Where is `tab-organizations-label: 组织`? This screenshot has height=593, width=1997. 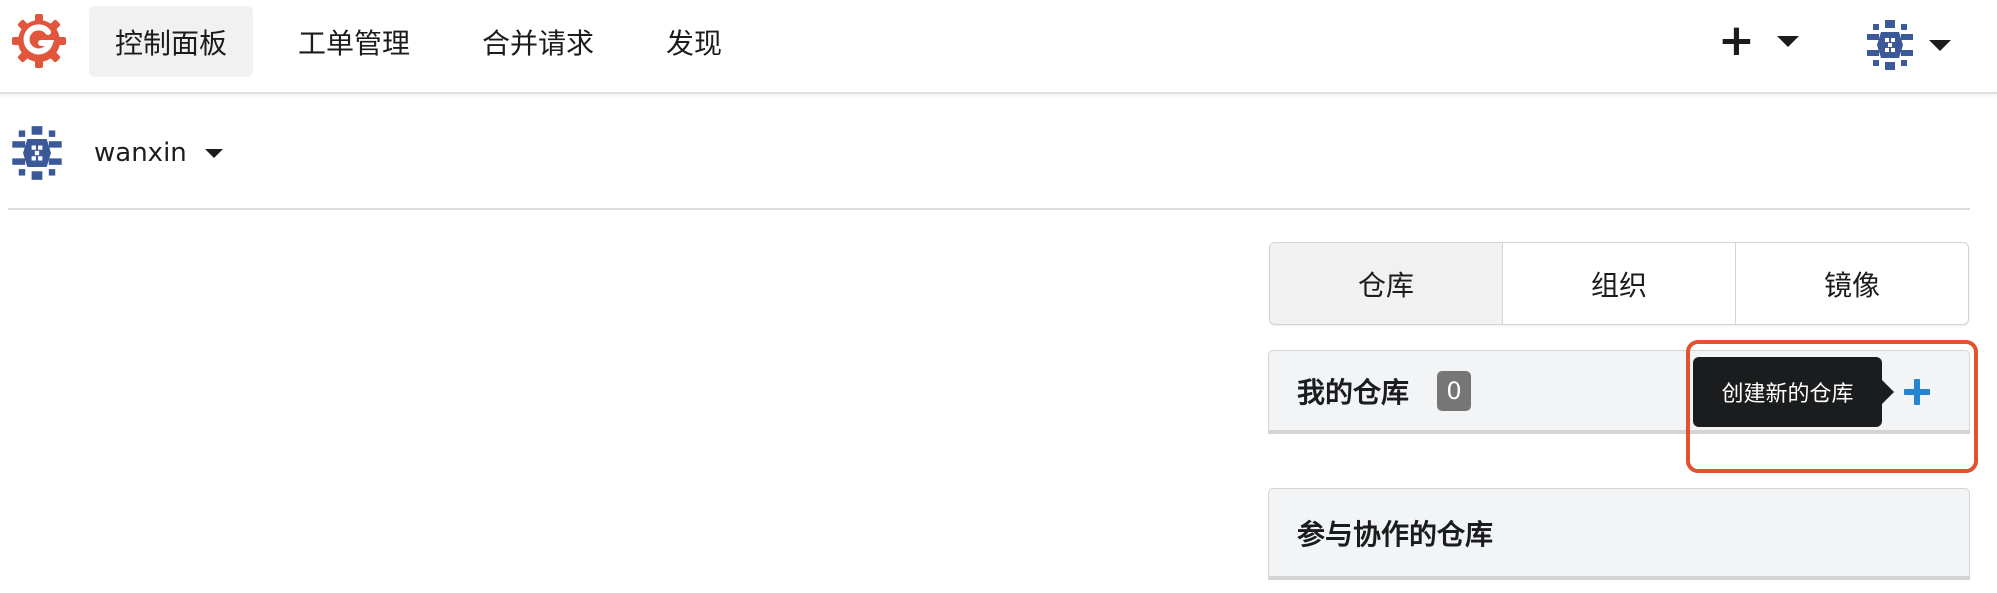
tab-organizations-label: 组织 is located at coordinates (1618, 285).